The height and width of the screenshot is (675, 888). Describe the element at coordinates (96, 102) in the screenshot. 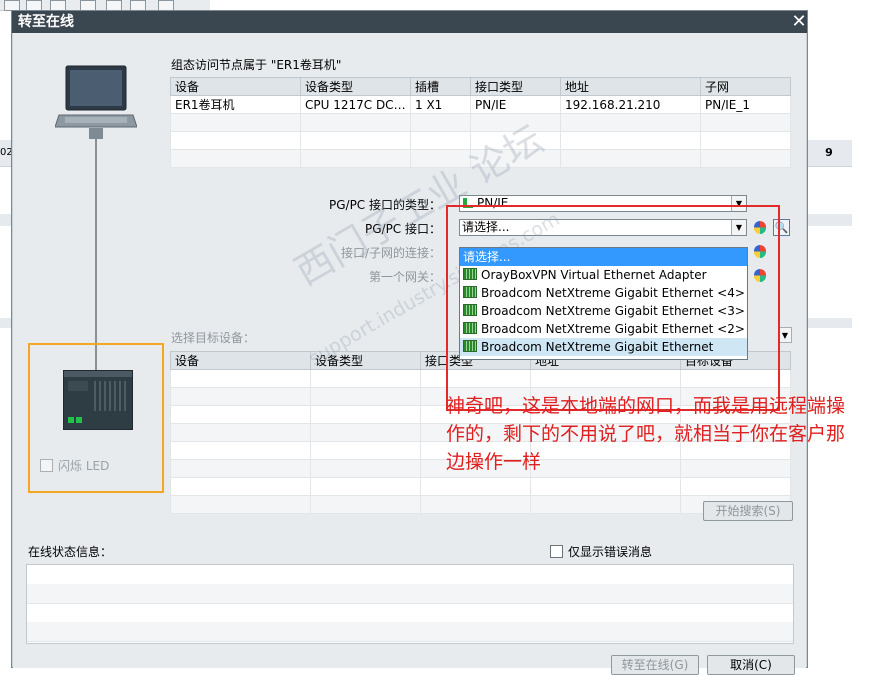

I see `pg-laptop-icon` at that location.